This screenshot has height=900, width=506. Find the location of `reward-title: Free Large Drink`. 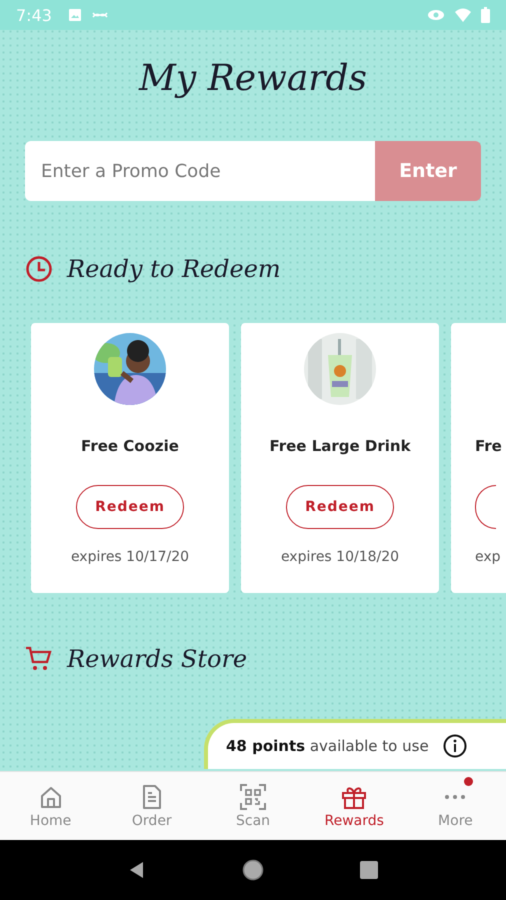

reward-title: Free Large Drink is located at coordinates (340, 446).